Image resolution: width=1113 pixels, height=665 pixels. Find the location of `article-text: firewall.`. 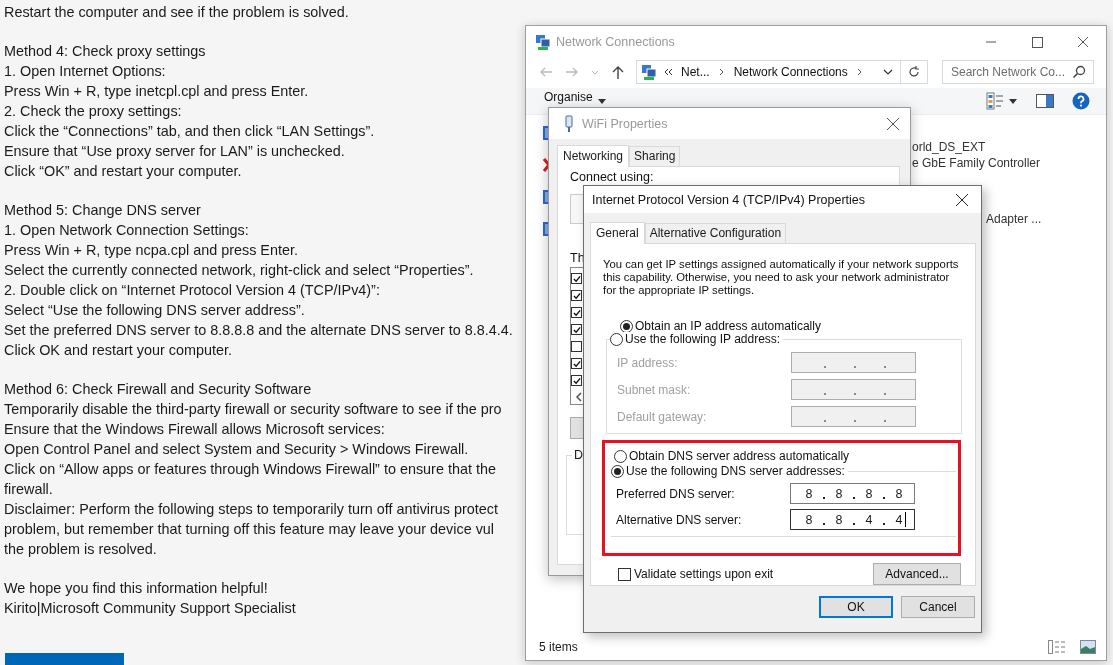

article-text: firewall. is located at coordinates (28, 489).